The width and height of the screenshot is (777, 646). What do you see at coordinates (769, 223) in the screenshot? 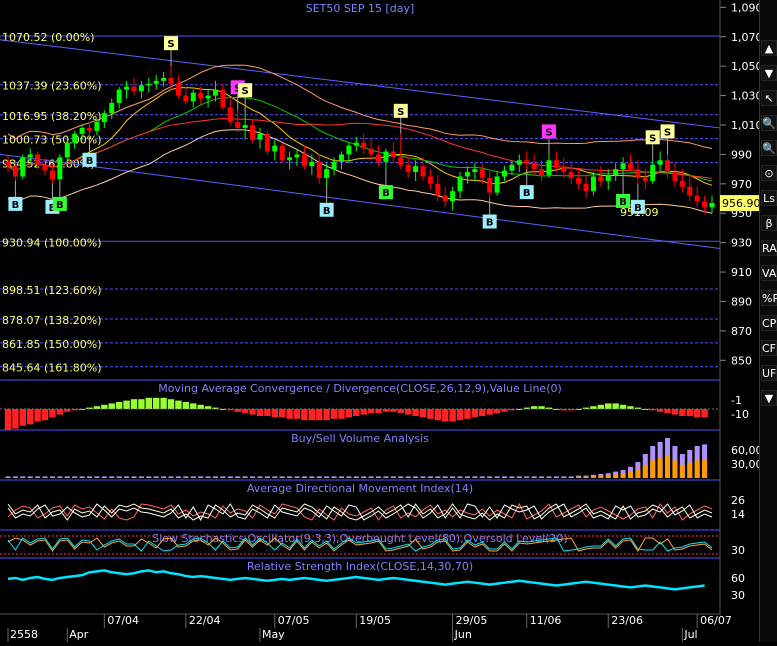
I see `toolbar-button: β` at bounding box center [769, 223].